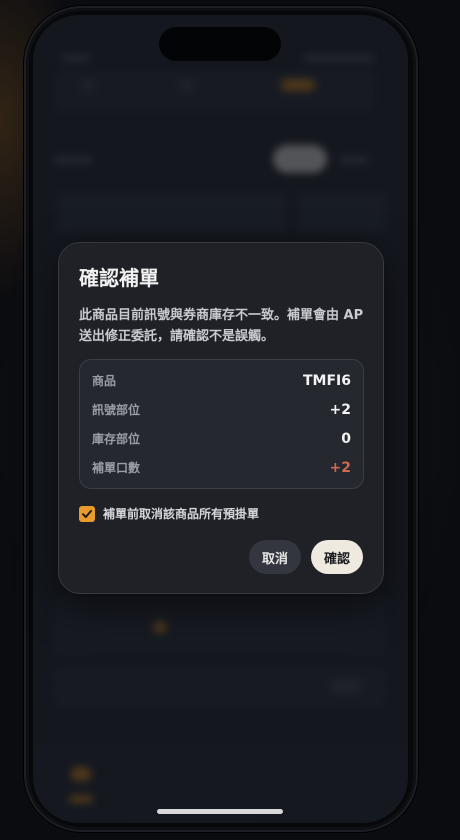  What do you see at coordinates (337, 557) in the screenshot?
I see `confirm-button: 確認` at bounding box center [337, 557].